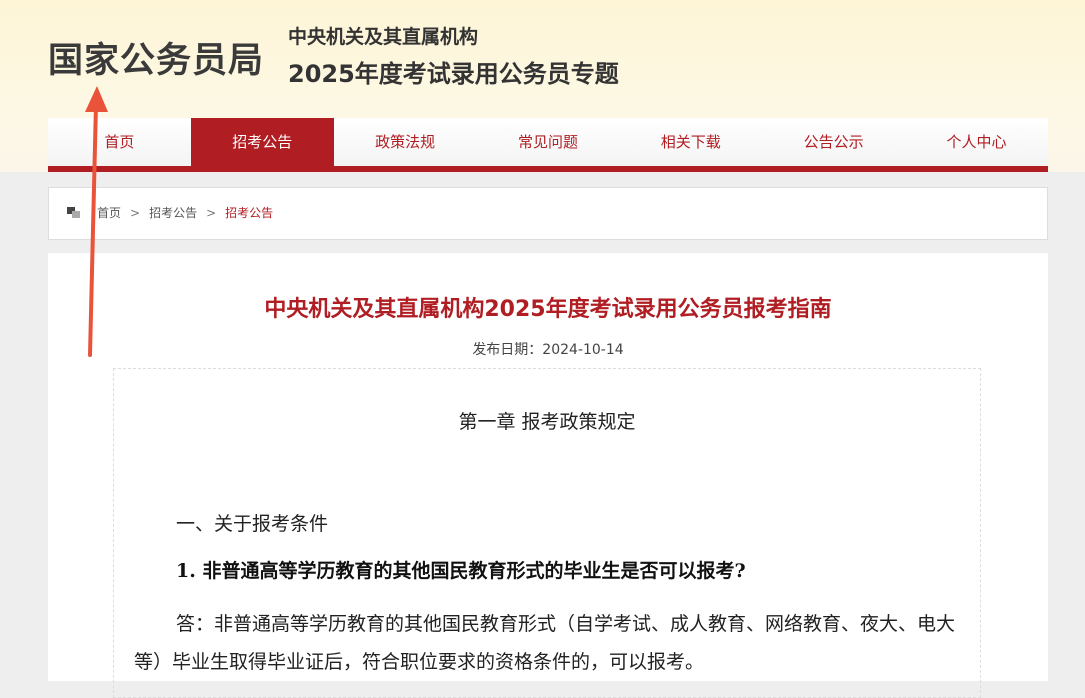  Describe the element at coordinates (690, 142) in the screenshot. I see `nav-item-downloads: 相关下载` at that location.